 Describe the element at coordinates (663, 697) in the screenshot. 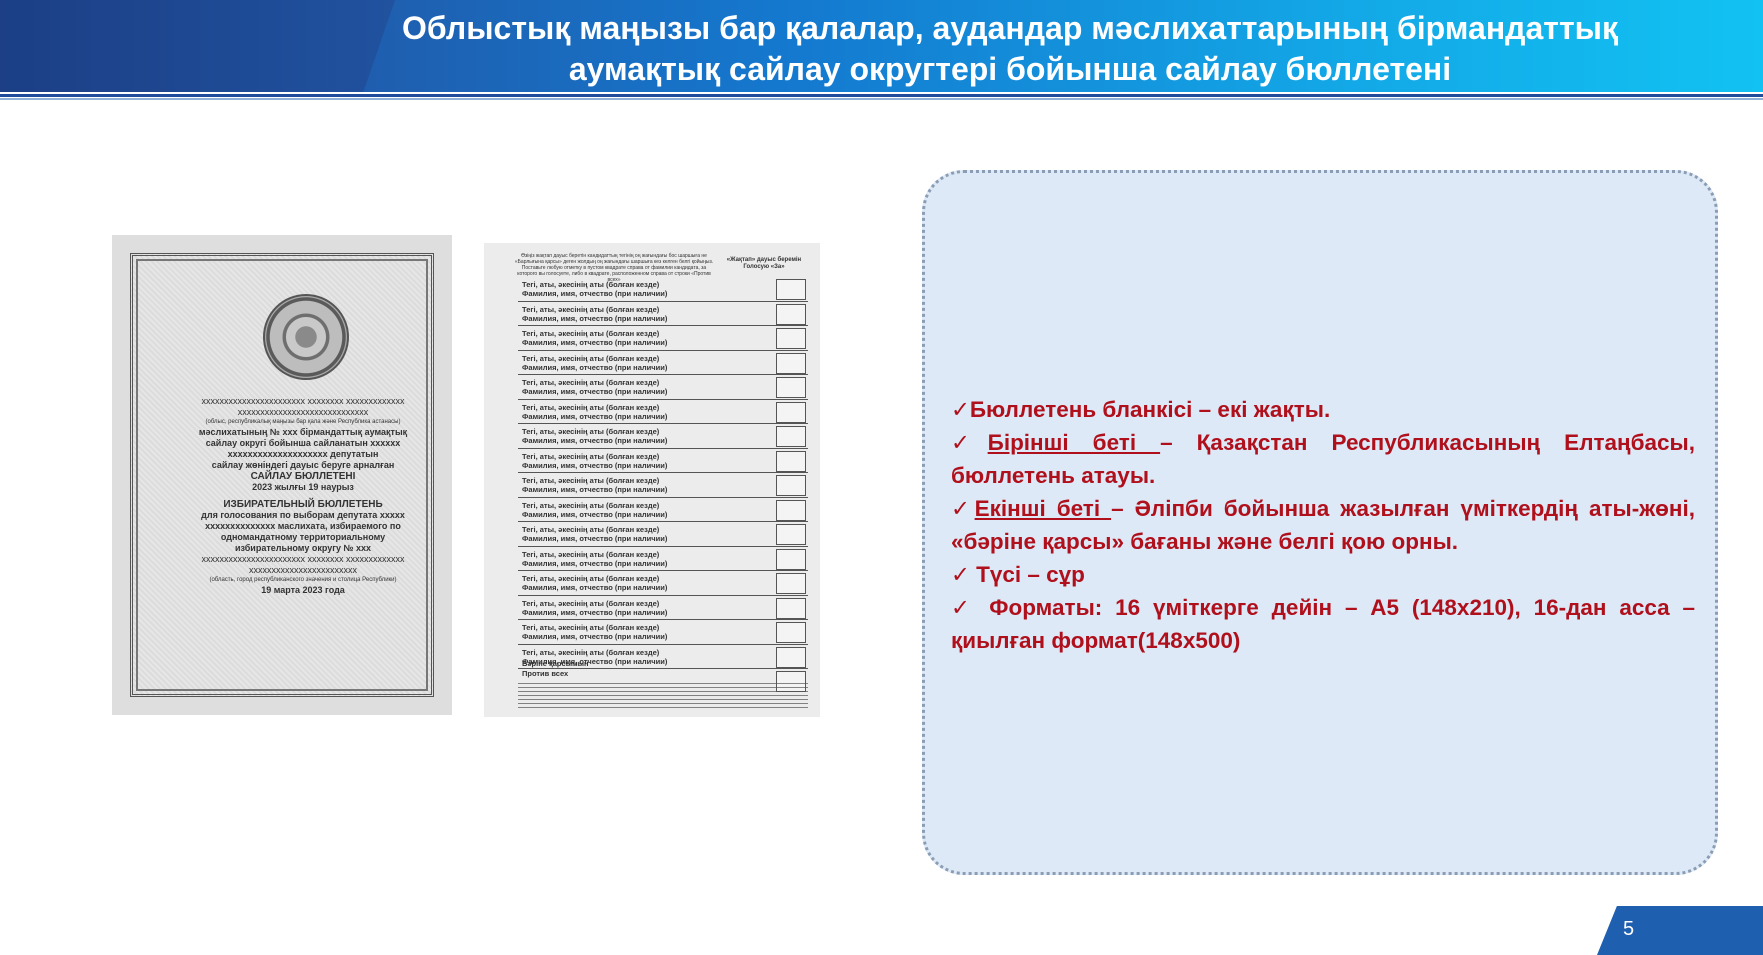

I see `ballot-back-footnote` at that location.